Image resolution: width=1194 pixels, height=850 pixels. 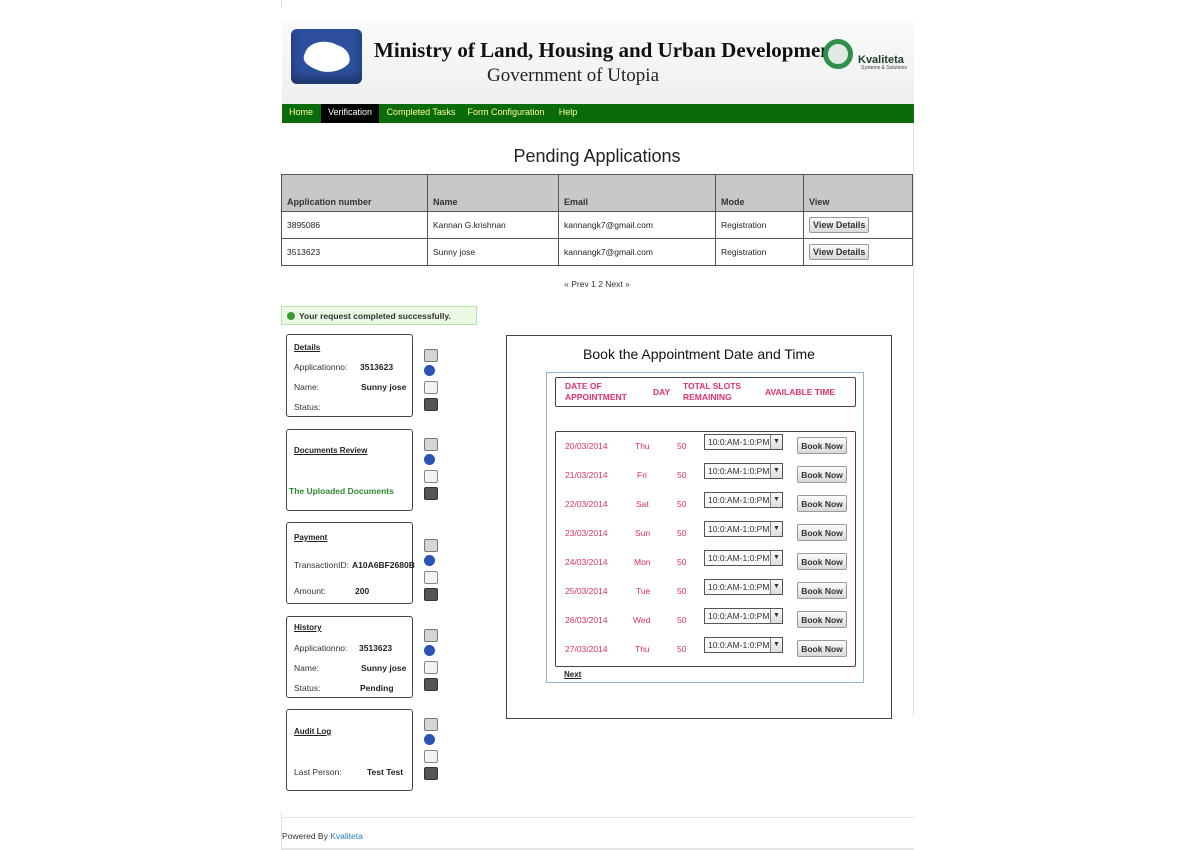 What do you see at coordinates (586, 562) in the screenshot?
I see `booking-date: 24/03/2014` at bounding box center [586, 562].